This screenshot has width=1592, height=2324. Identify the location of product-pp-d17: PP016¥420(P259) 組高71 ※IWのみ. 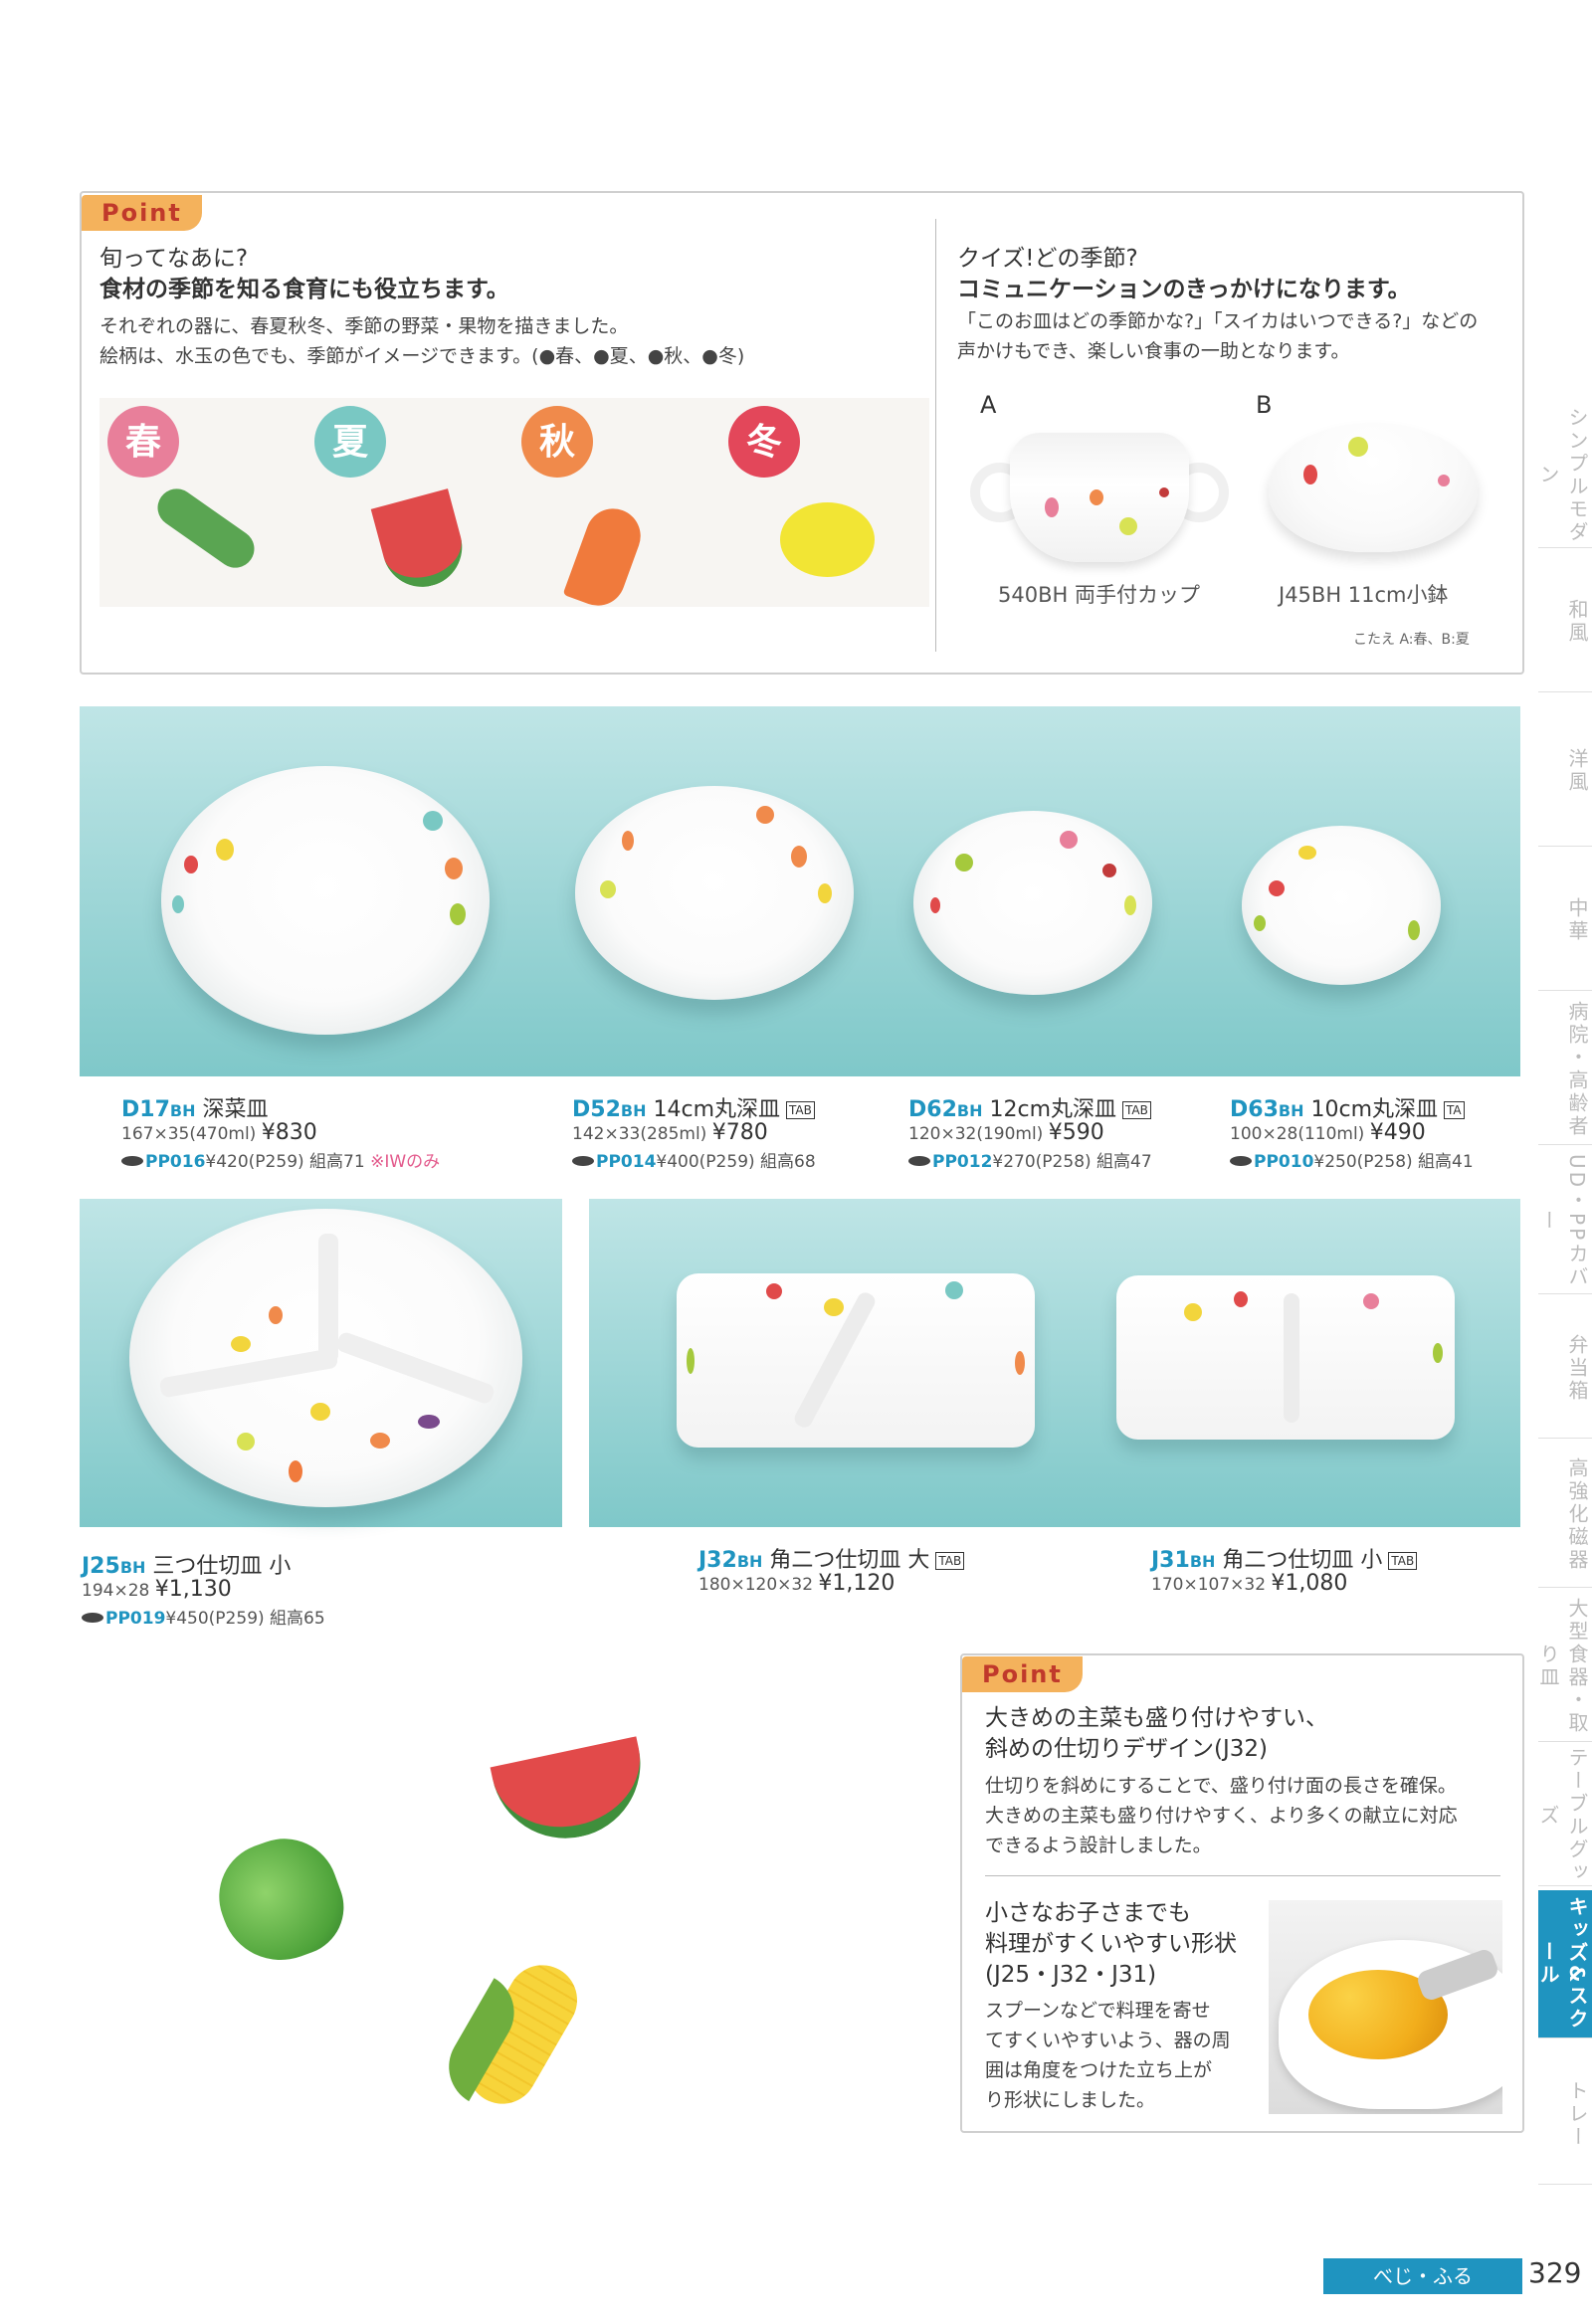
(280, 1159).